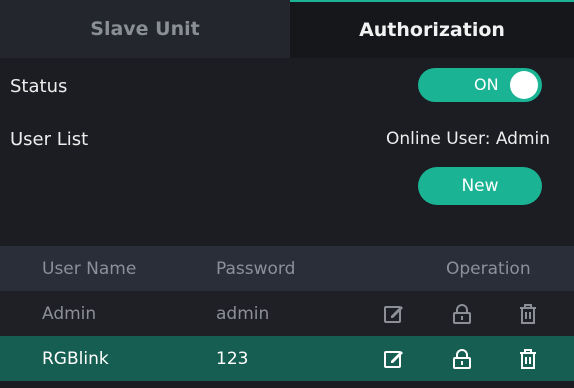 The image size is (574, 388). What do you see at coordinates (524, 85) in the screenshot?
I see `toggle-knob` at bounding box center [524, 85].